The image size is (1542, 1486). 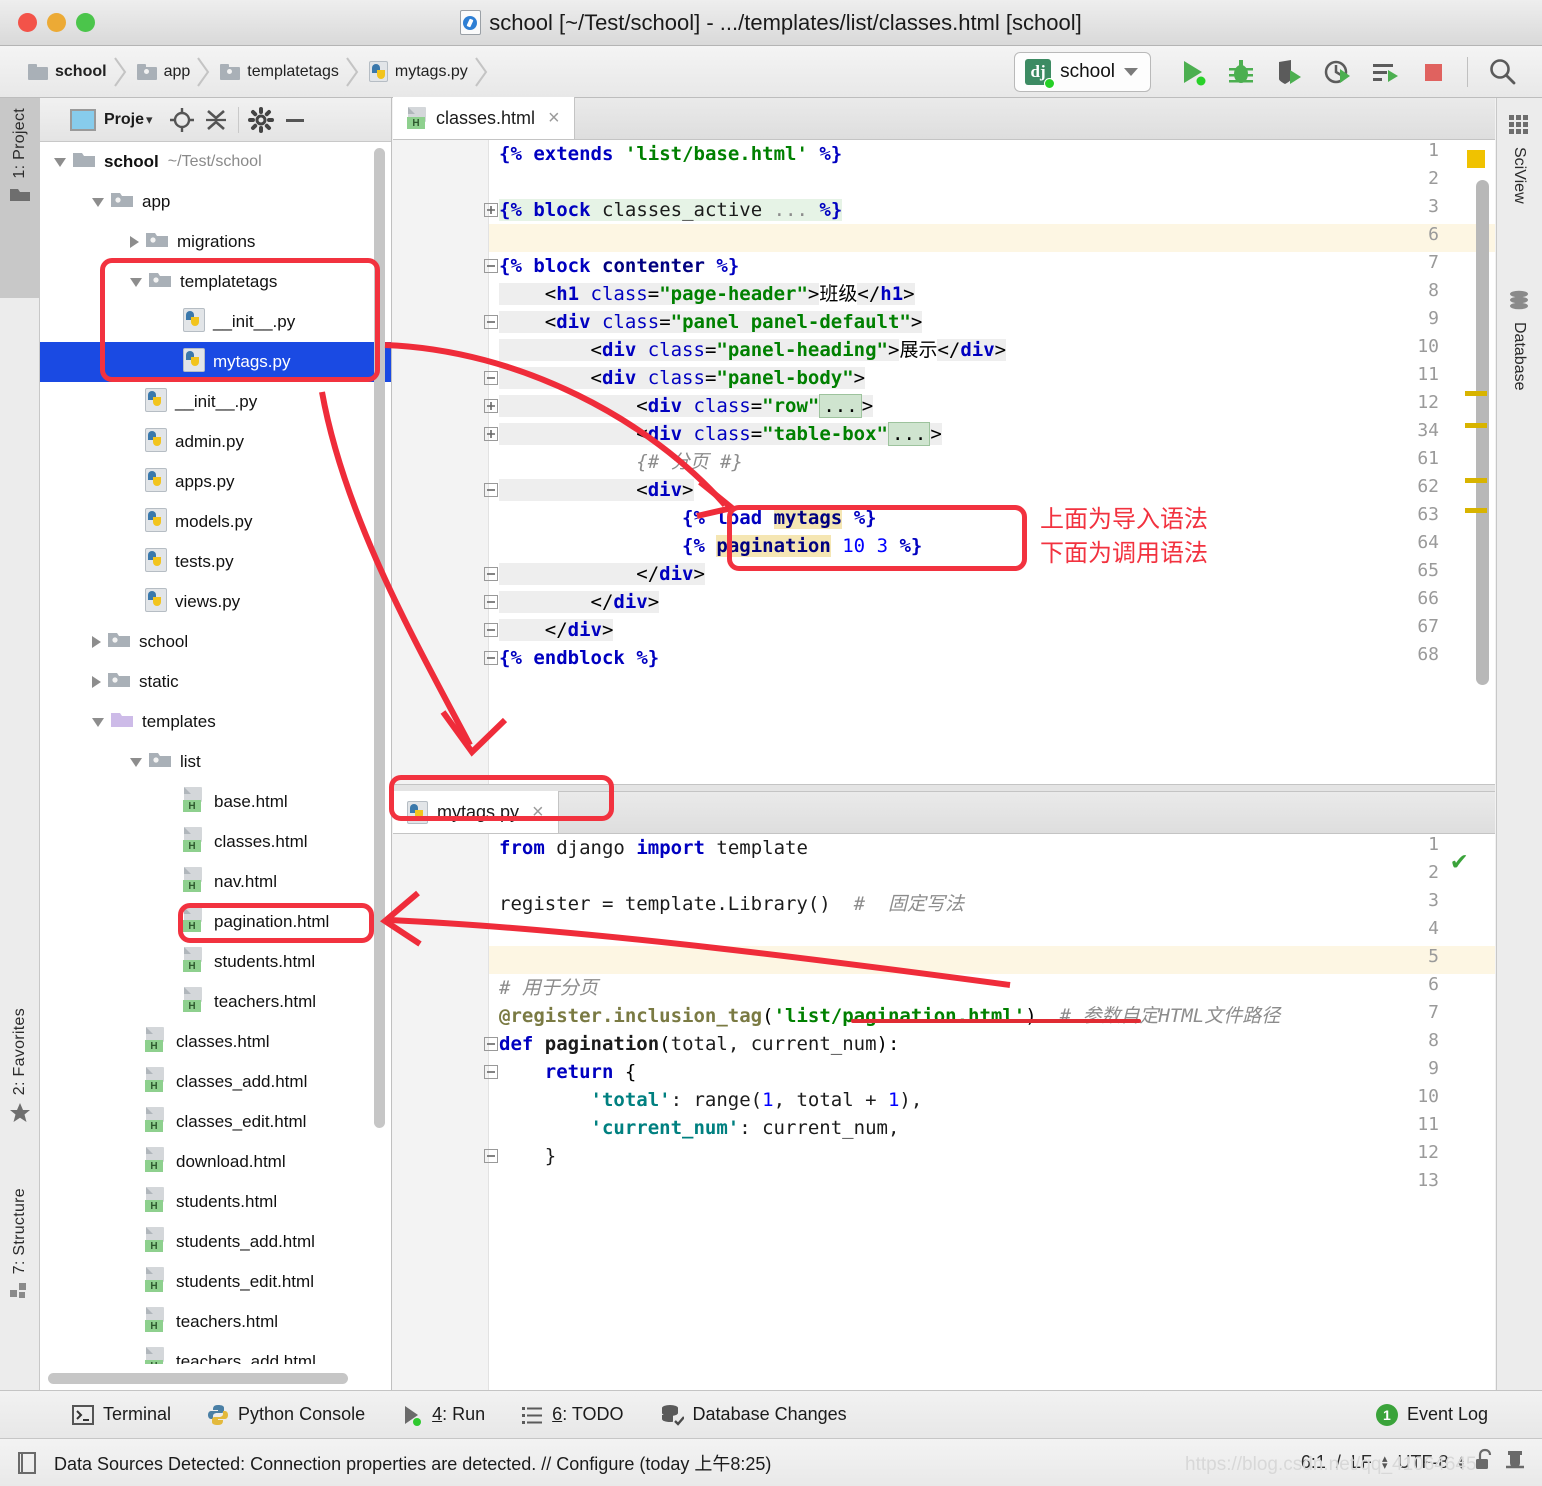 What do you see at coordinates (20, 1083) in the screenshot?
I see `sidebar-item-favorites: 2: Favorites` at bounding box center [20, 1083].